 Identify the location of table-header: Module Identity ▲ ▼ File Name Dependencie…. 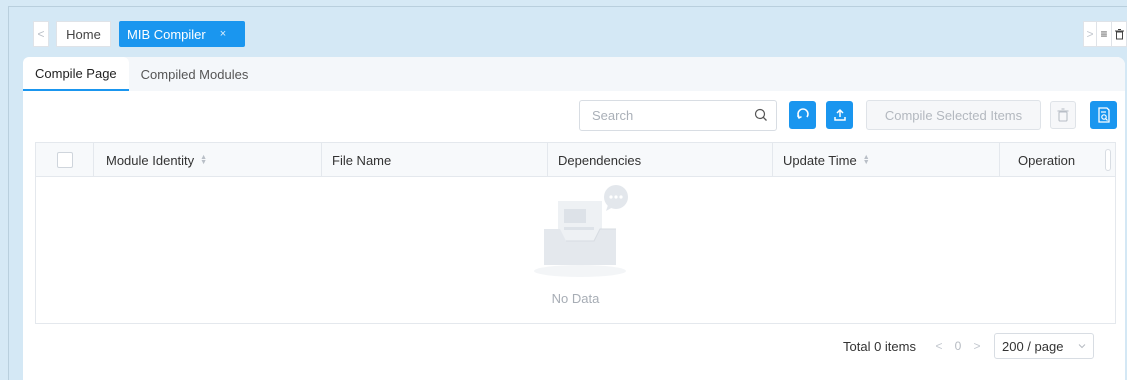
(575, 160).